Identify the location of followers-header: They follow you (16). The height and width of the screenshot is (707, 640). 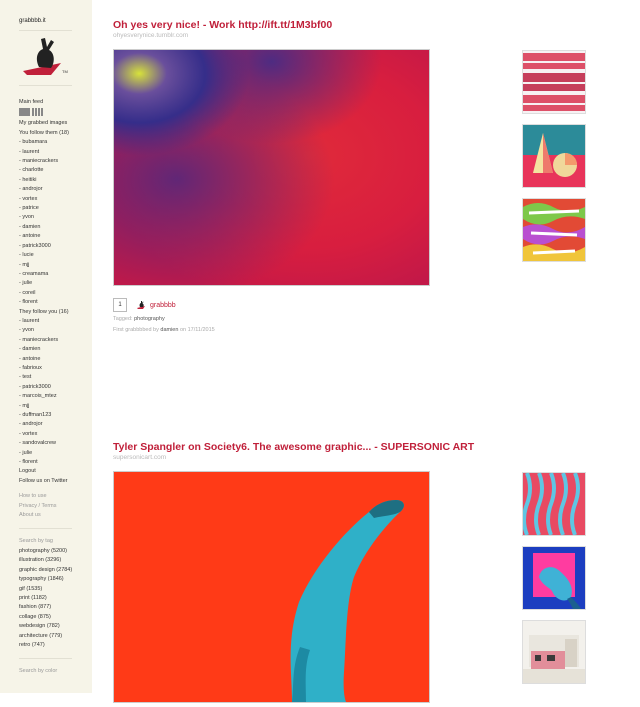
(44, 311).